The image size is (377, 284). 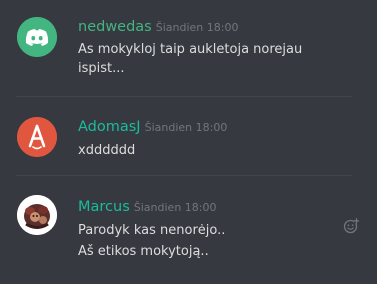 What do you see at coordinates (213, 150) in the screenshot?
I see `message-content: xdddddd` at bounding box center [213, 150].